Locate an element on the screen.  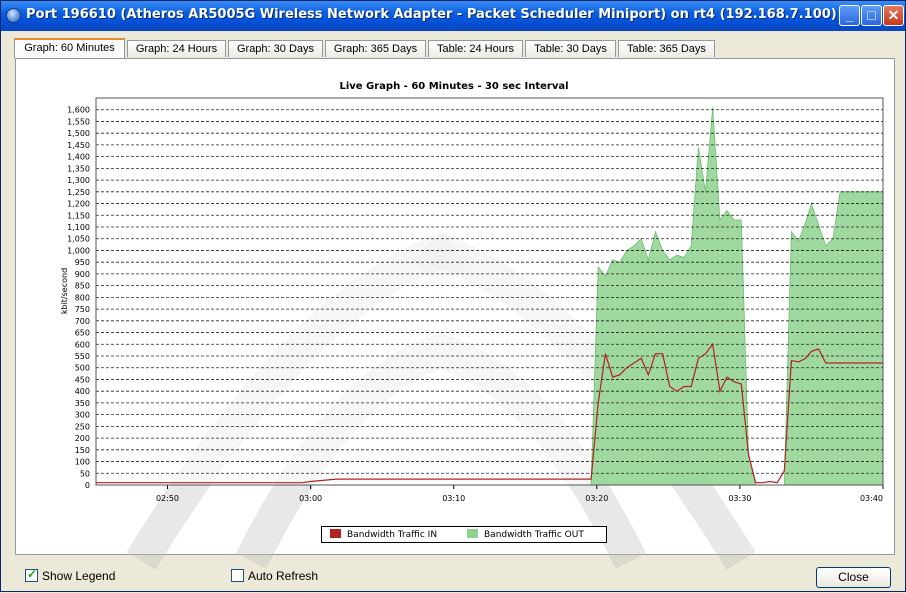
y-tick-label: 300 is located at coordinates (82, 415).